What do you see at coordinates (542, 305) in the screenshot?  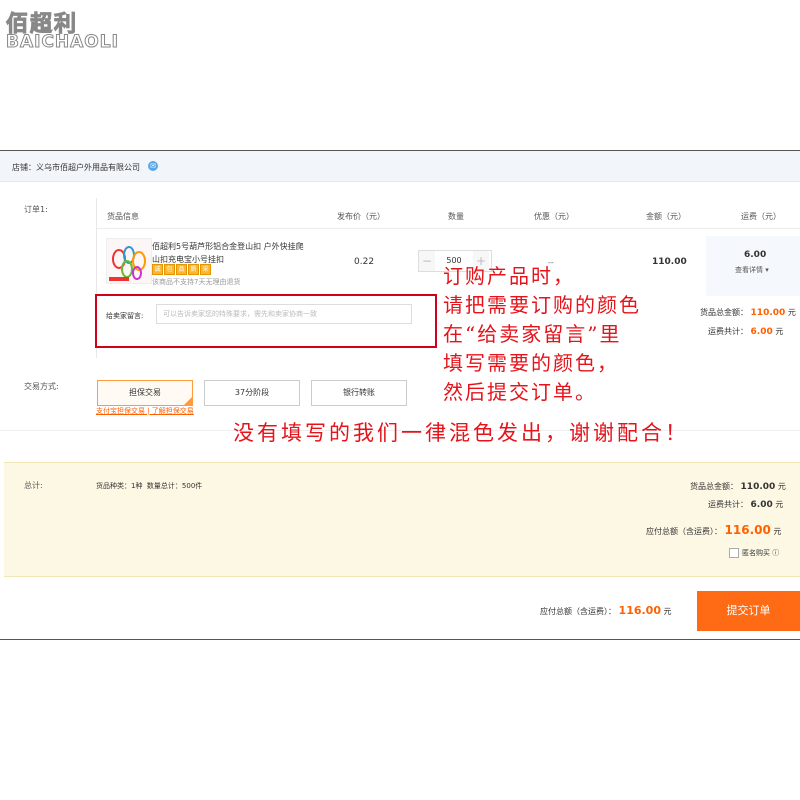 I see `annotation-line: 请把需要订购的颜色` at bounding box center [542, 305].